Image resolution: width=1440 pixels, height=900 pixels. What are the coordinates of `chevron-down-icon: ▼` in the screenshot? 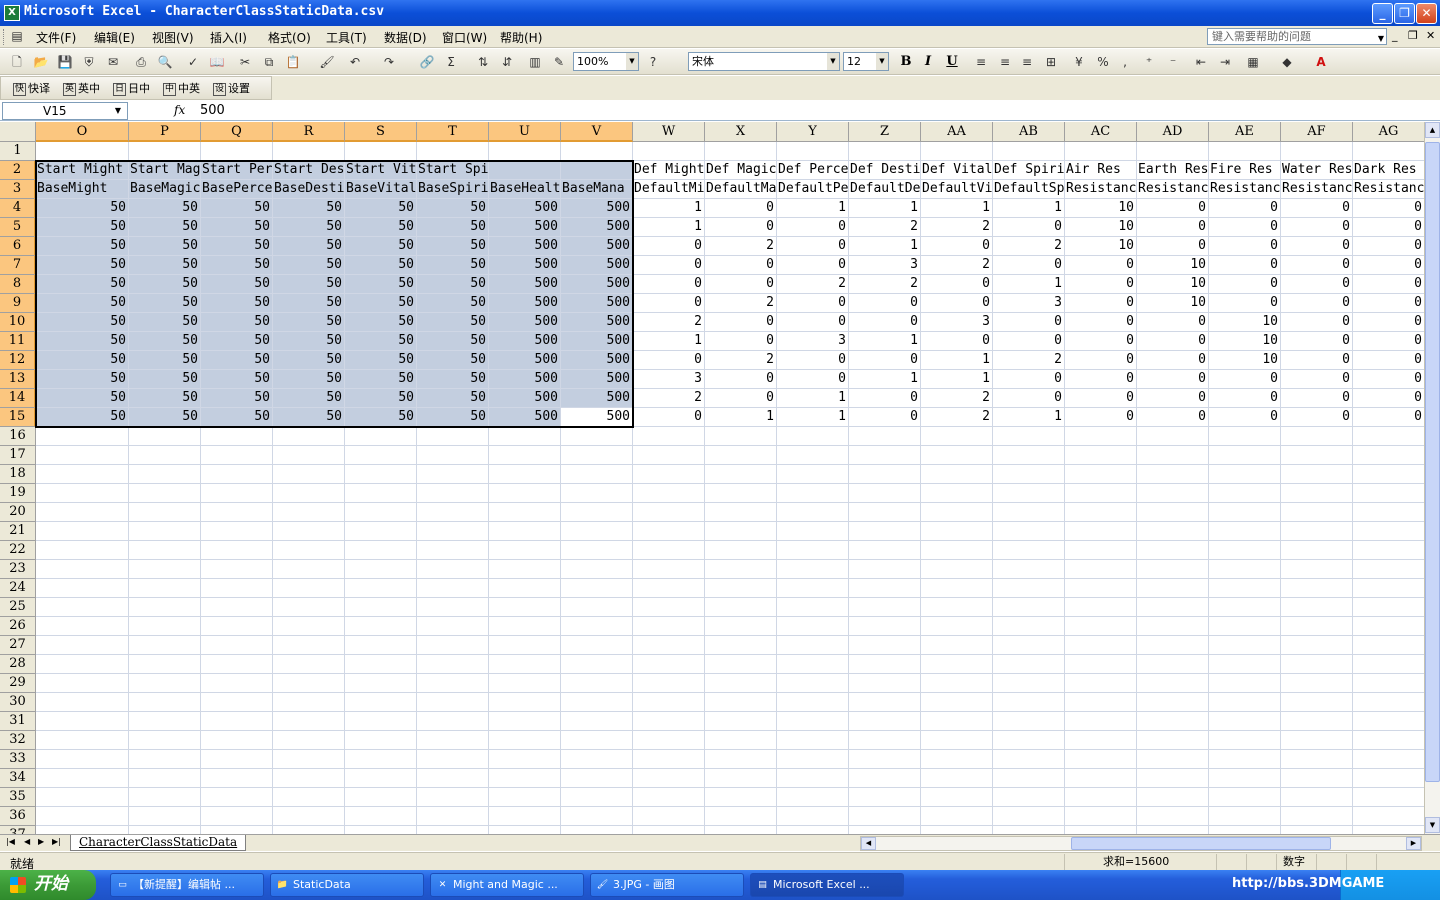 It's located at (1381, 38).